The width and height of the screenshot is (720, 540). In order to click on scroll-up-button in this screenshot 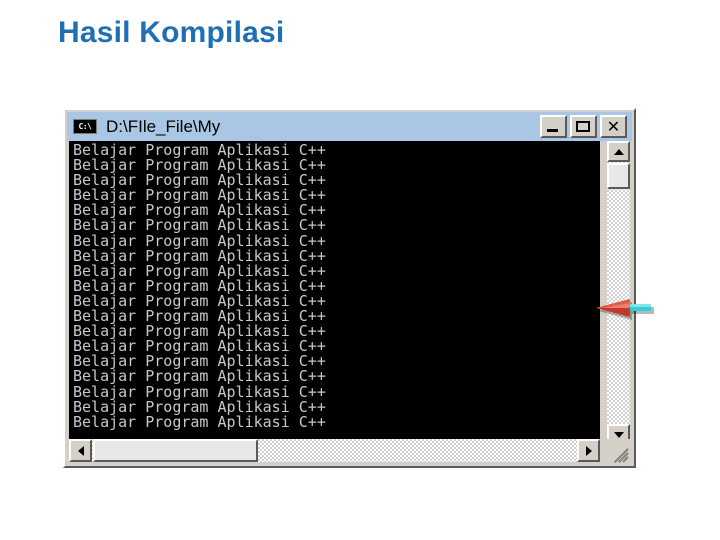, I will do `click(618, 151)`.